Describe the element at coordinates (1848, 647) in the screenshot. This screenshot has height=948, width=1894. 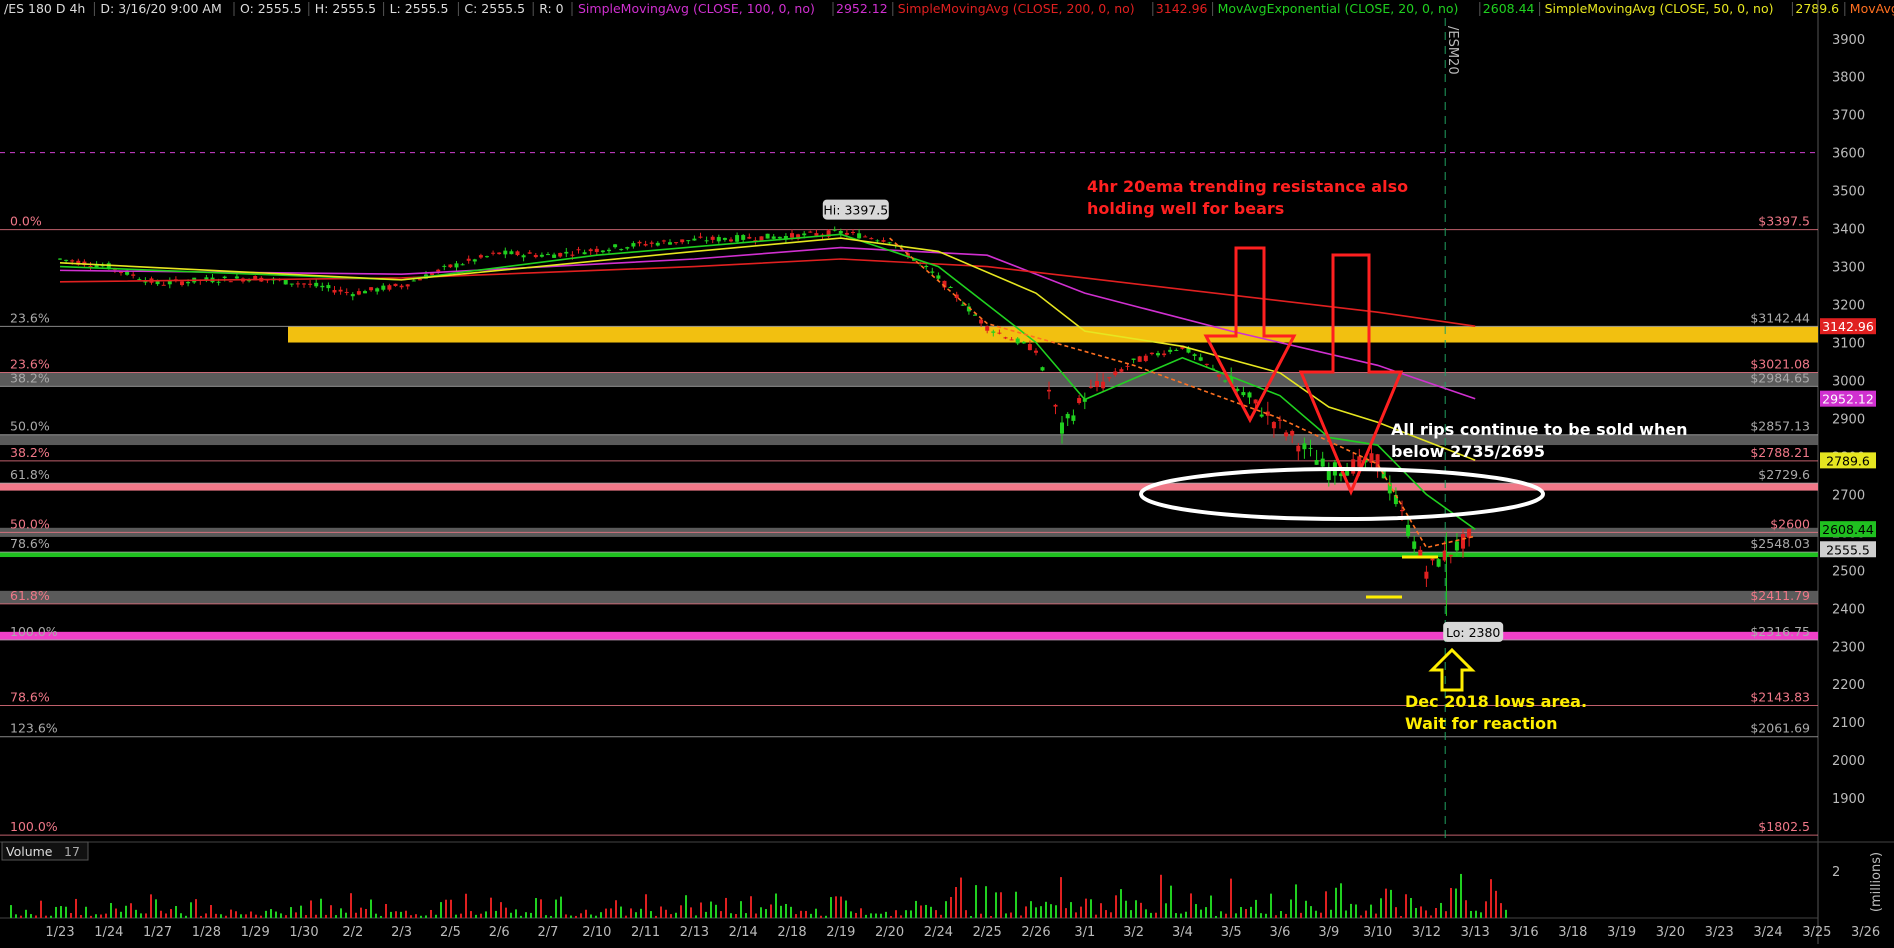
I see `y-tick-label: 2300` at that location.